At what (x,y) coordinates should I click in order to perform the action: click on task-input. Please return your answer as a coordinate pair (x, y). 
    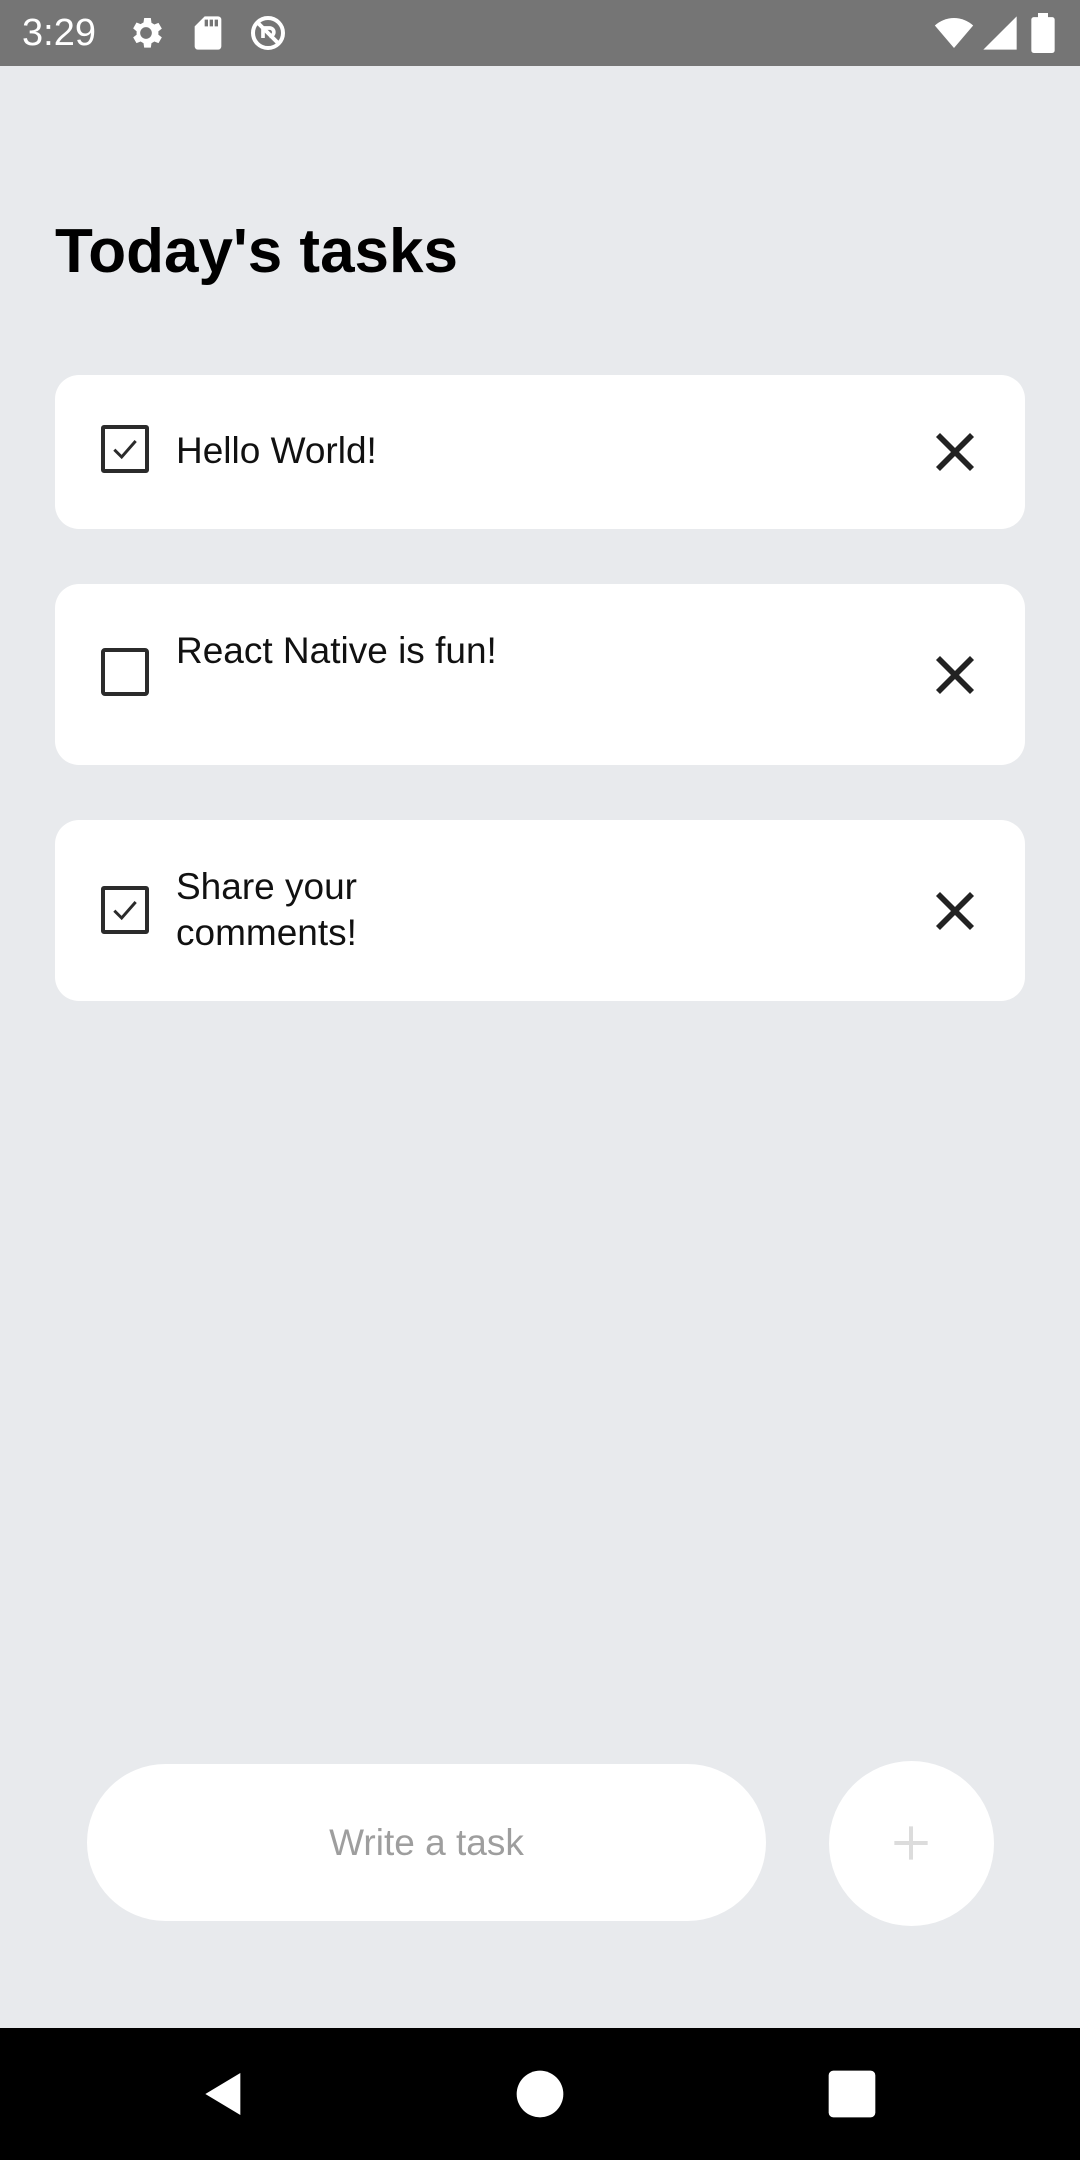
    Looking at the image, I should click on (426, 1842).